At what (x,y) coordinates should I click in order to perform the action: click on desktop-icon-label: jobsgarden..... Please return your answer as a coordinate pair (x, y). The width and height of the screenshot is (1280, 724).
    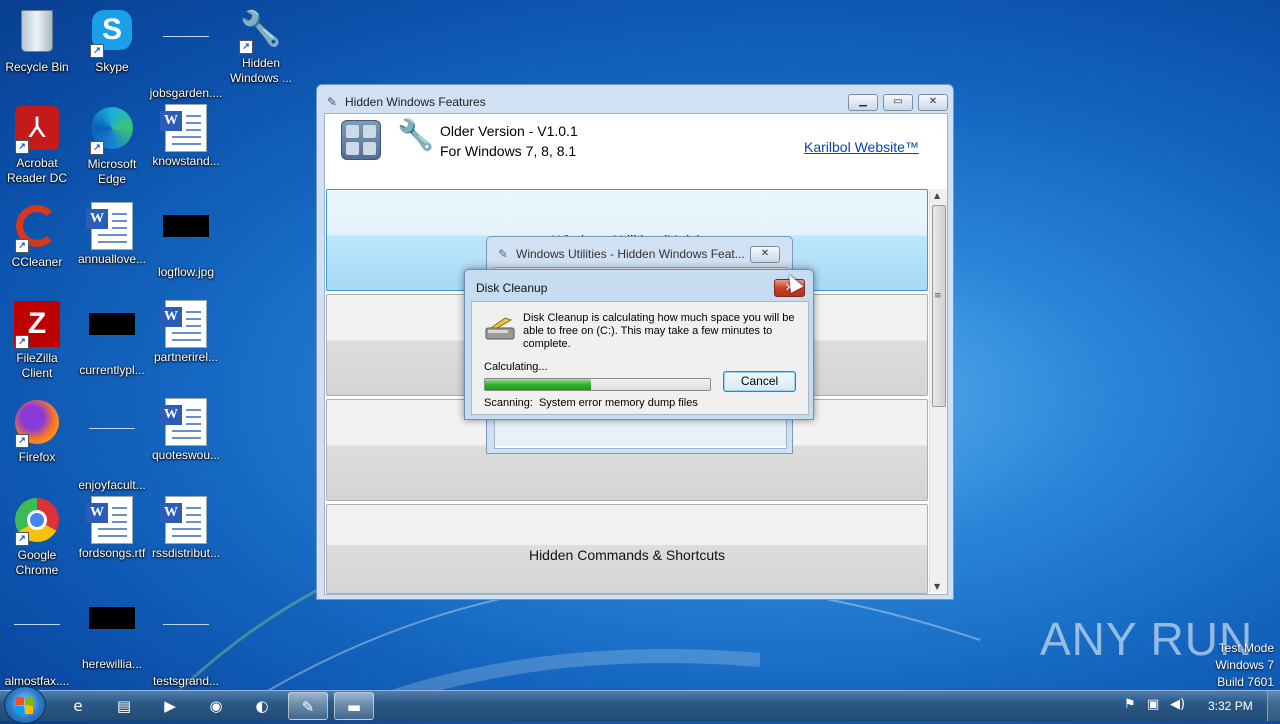
    Looking at the image, I should click on (186, 93).